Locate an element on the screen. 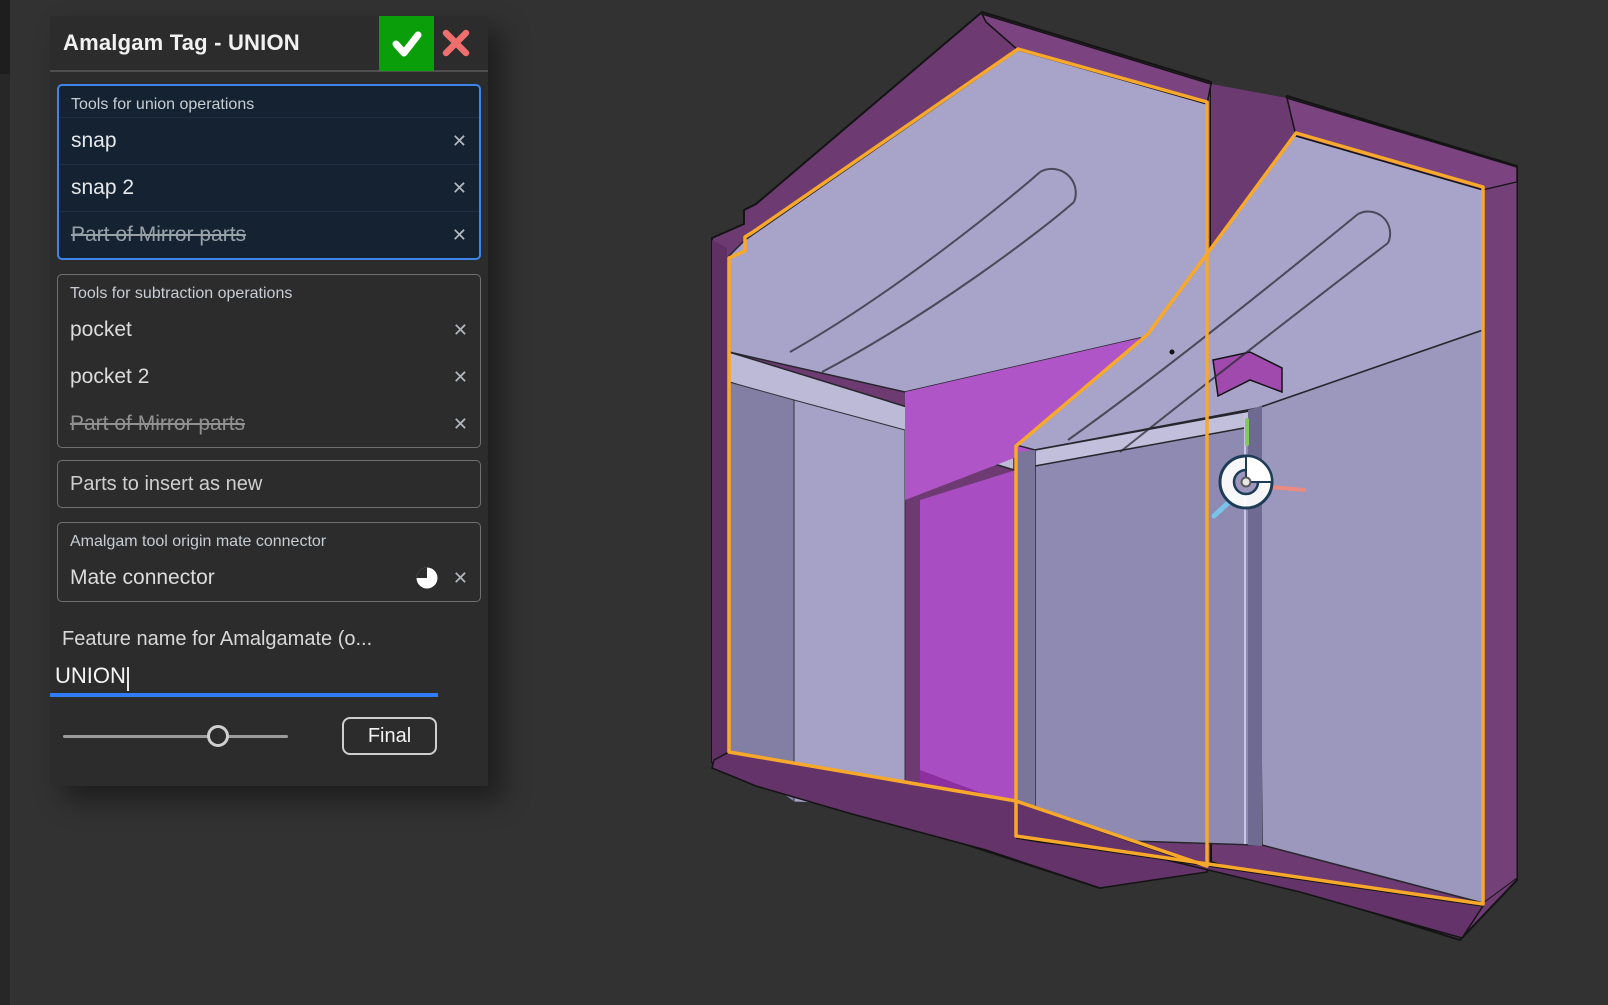 This screenshot has height=1005, width=1608. accept-button is located at coordinates (406, 43).